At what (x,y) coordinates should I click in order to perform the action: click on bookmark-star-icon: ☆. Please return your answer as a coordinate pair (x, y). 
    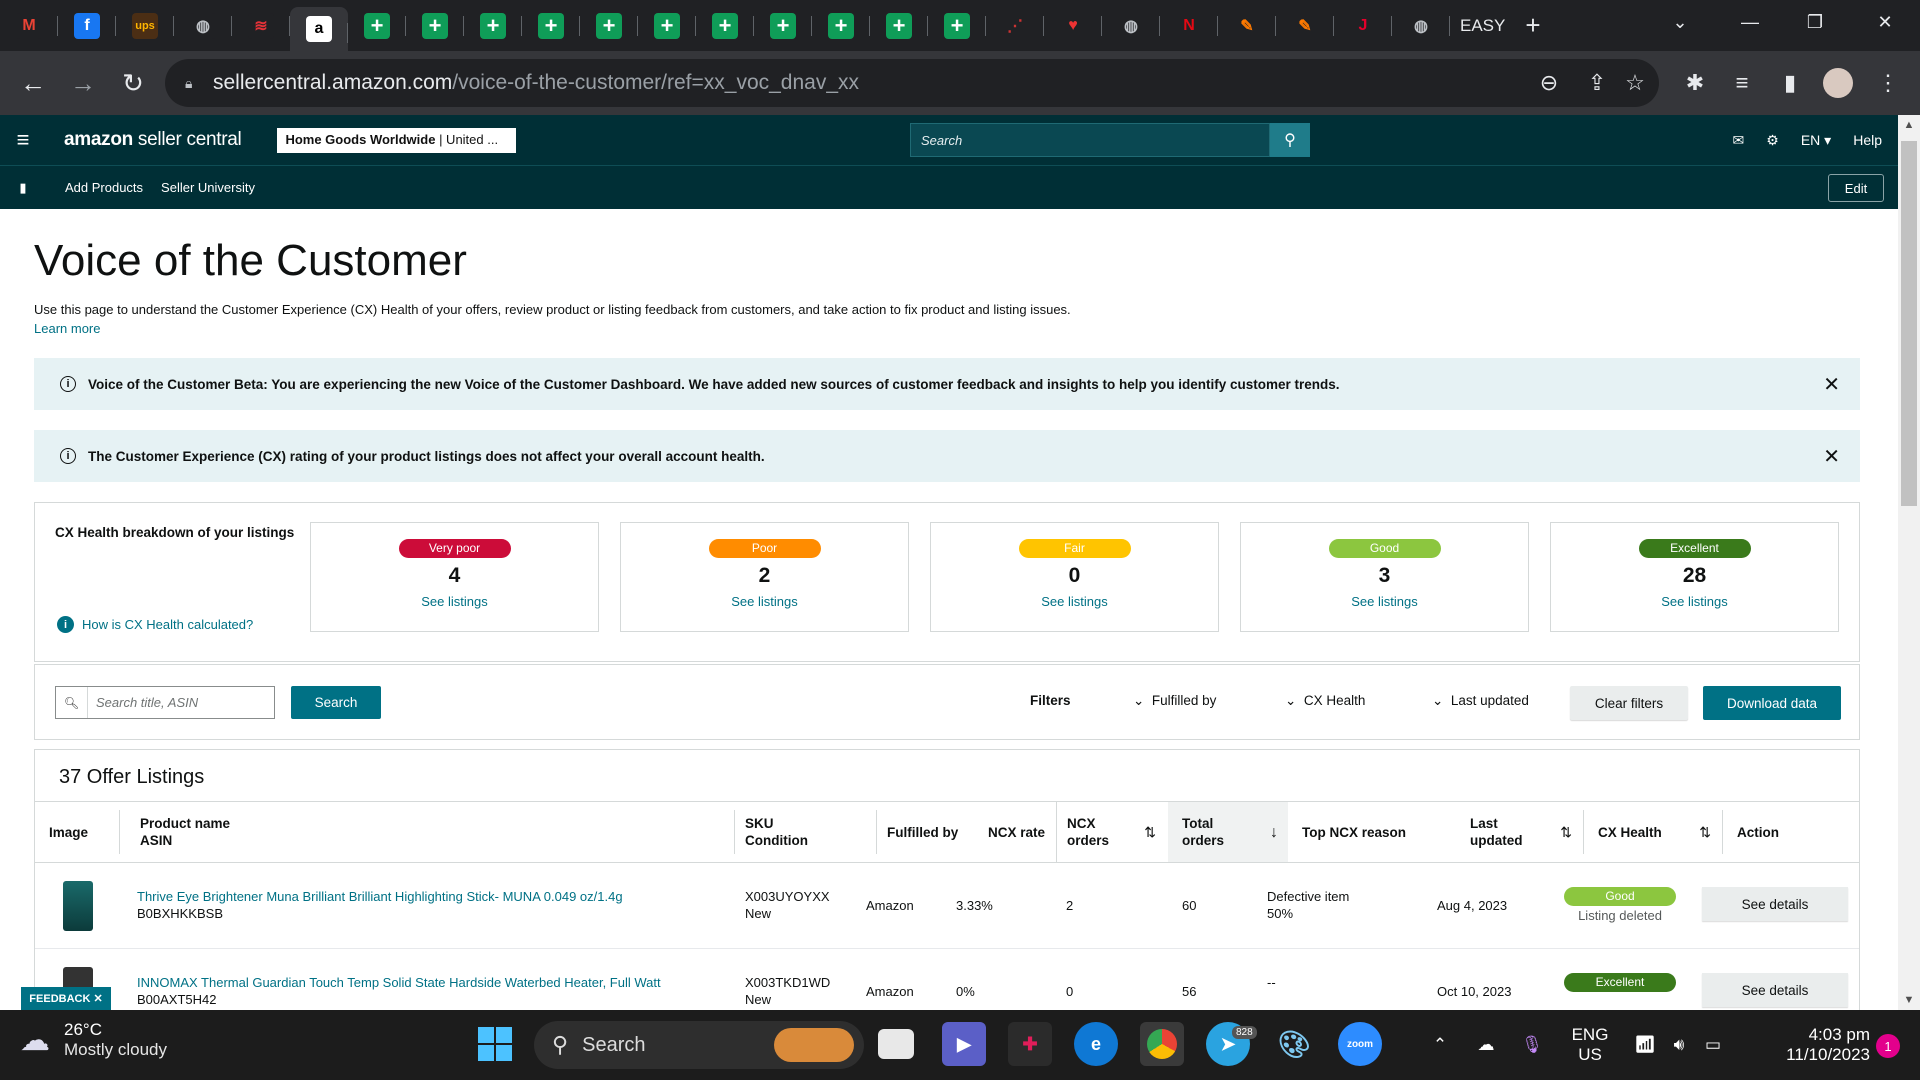
    Looking at the image, I should click on (1635, 83).